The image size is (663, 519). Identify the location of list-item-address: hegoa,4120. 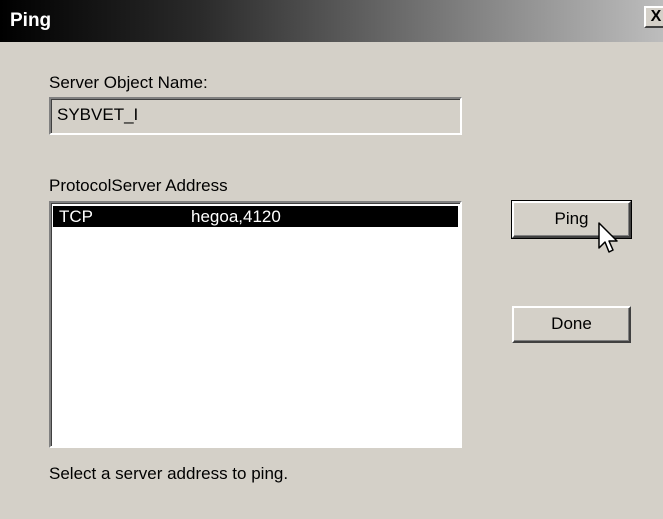
(236, 216).